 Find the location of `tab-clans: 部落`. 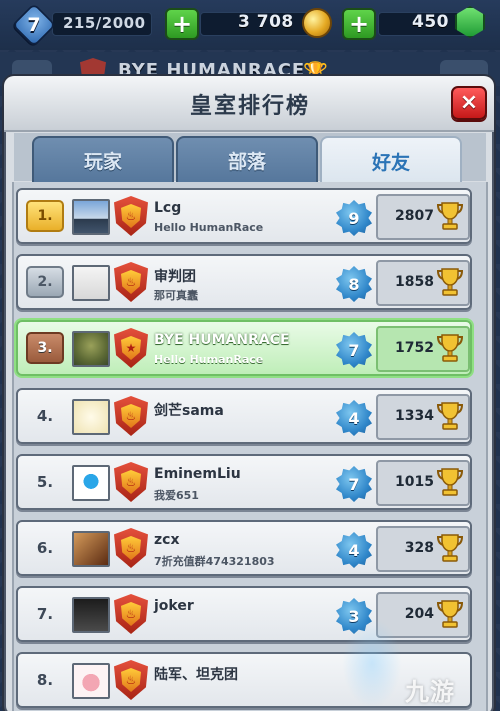

tab-clans: 部落 is located at coordinates (247, 159).